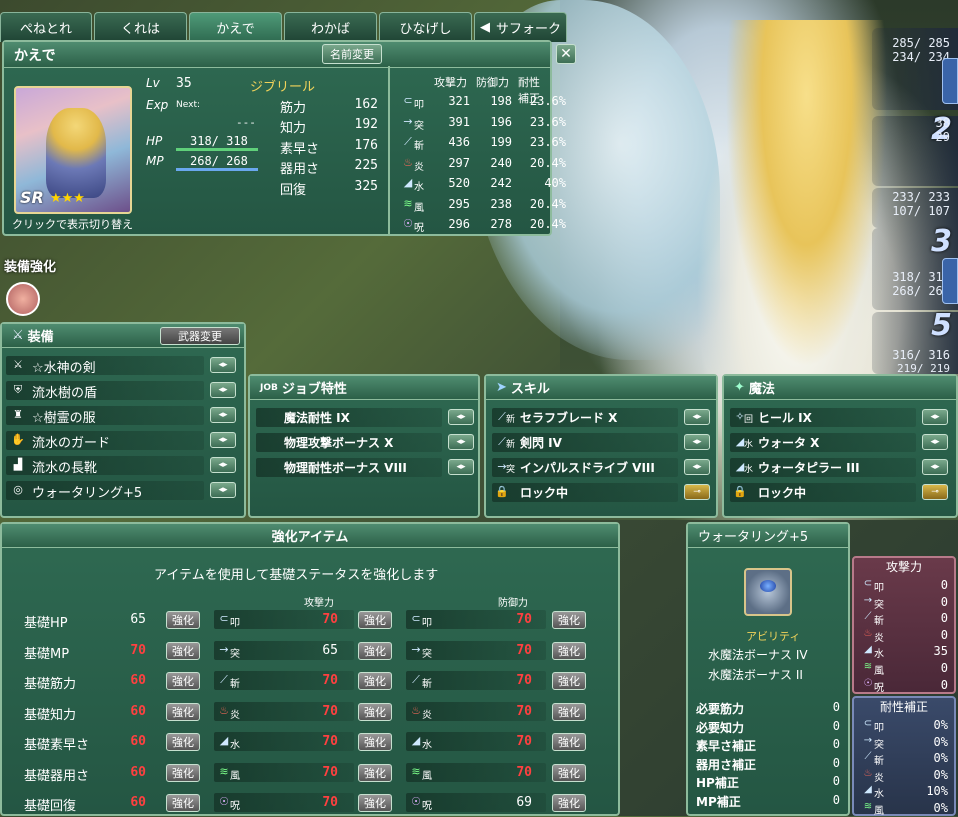 This screenshot has height=817, width=958. I want to click on tab-character-1: ぺねとれ, so click(46, 27).